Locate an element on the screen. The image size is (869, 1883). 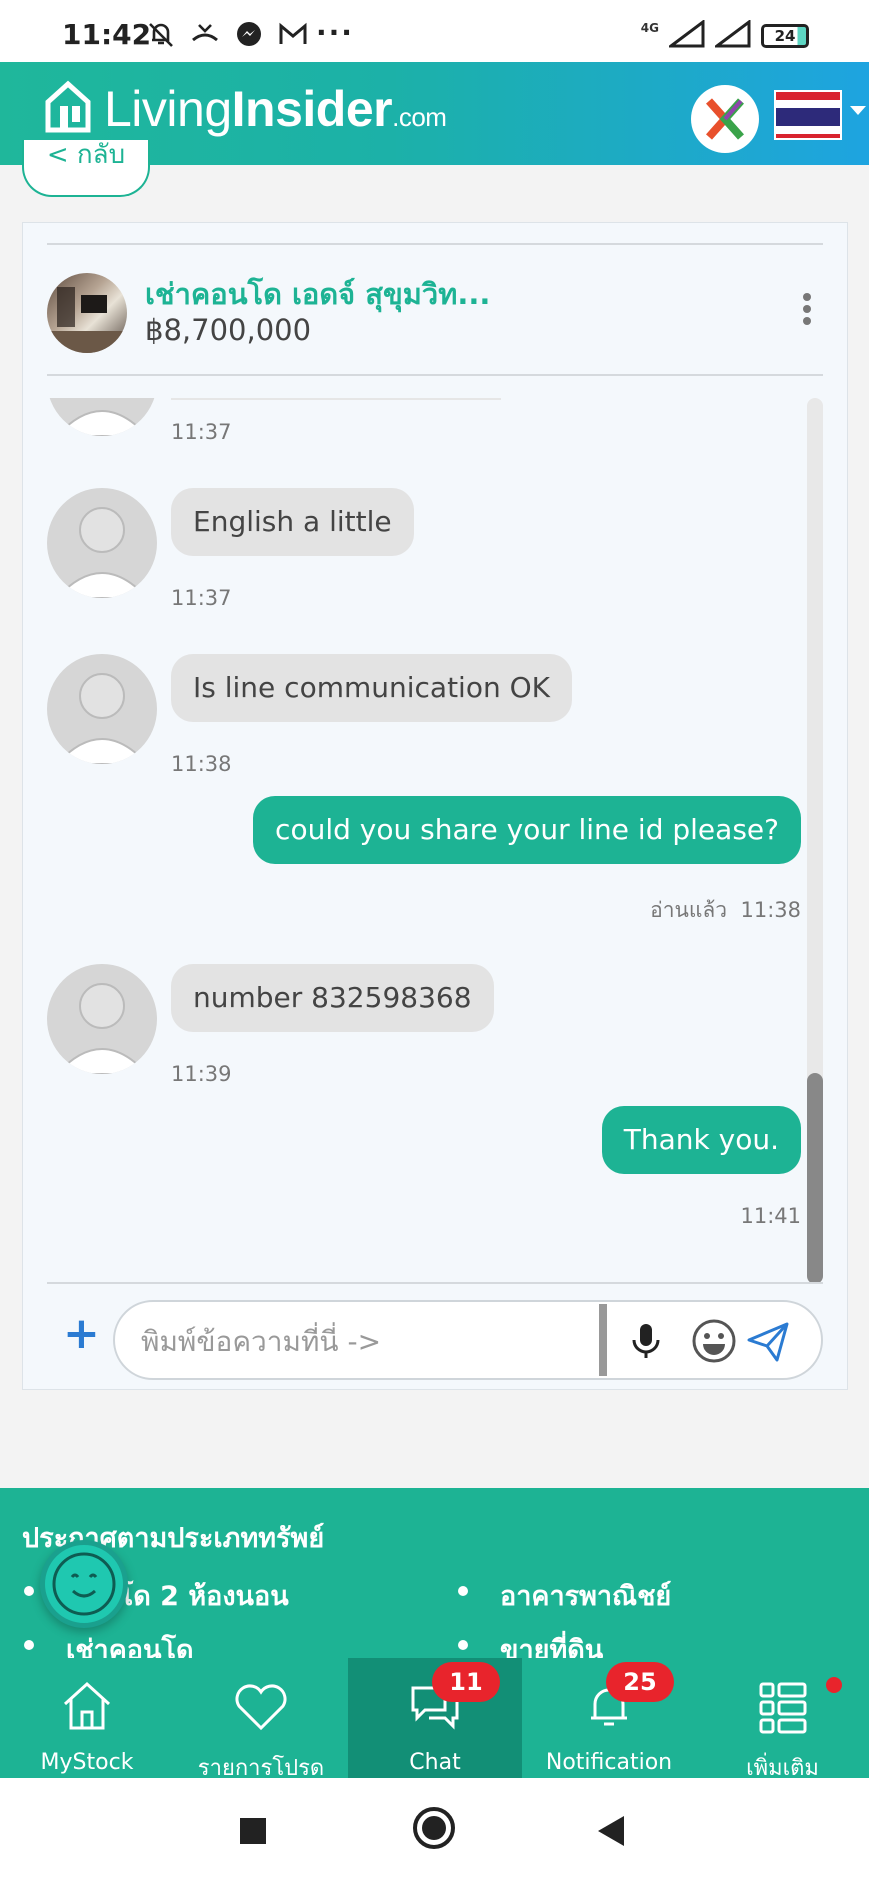
house-logo-icon is located at coordinates (68, 109).